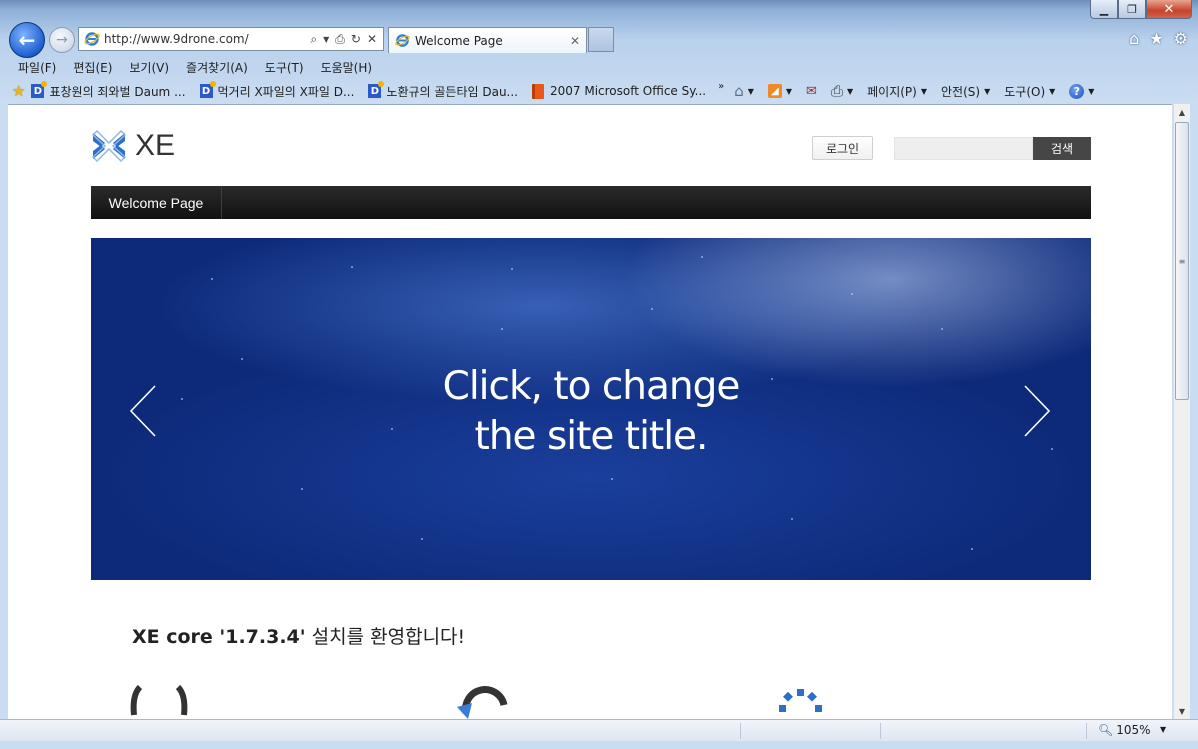 The width and height of the screenshot is (1198, 749). I want to click on address-bar: ⌕ ▼ ⎙ ↻ ✕, so click(231, 39).